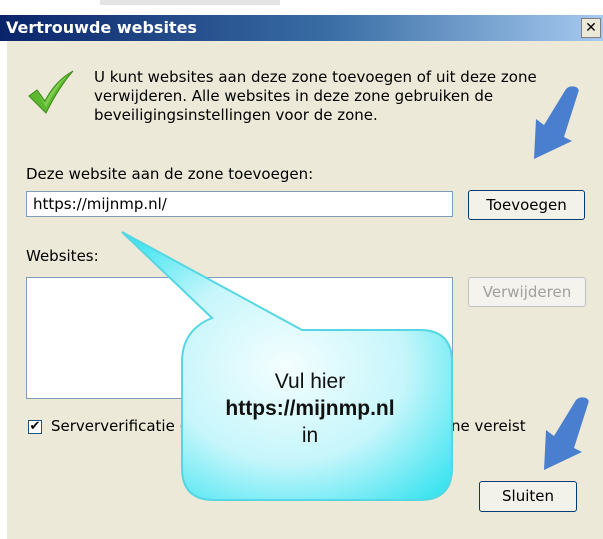 Image resolution: width=603 pixels, height=539 pixels. I want to click on checkmark-icon, so click(51, 92).